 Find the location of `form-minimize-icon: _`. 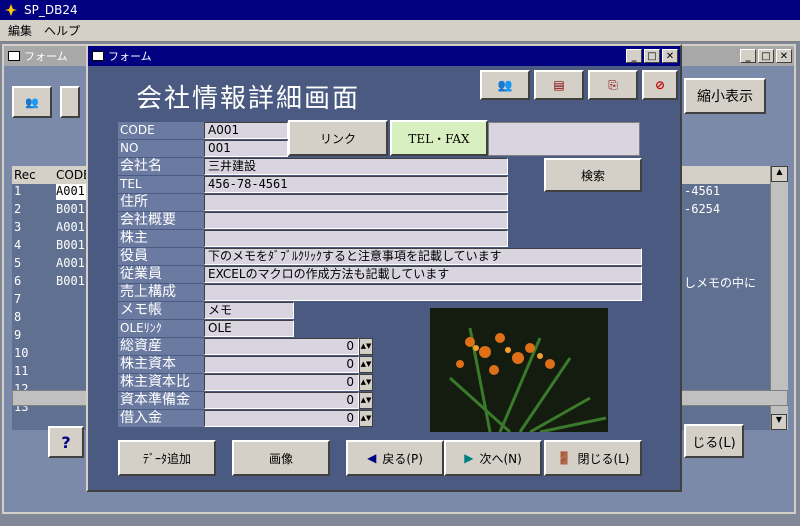

form-minimize-icon: _ is located at coordinates (634, 56).